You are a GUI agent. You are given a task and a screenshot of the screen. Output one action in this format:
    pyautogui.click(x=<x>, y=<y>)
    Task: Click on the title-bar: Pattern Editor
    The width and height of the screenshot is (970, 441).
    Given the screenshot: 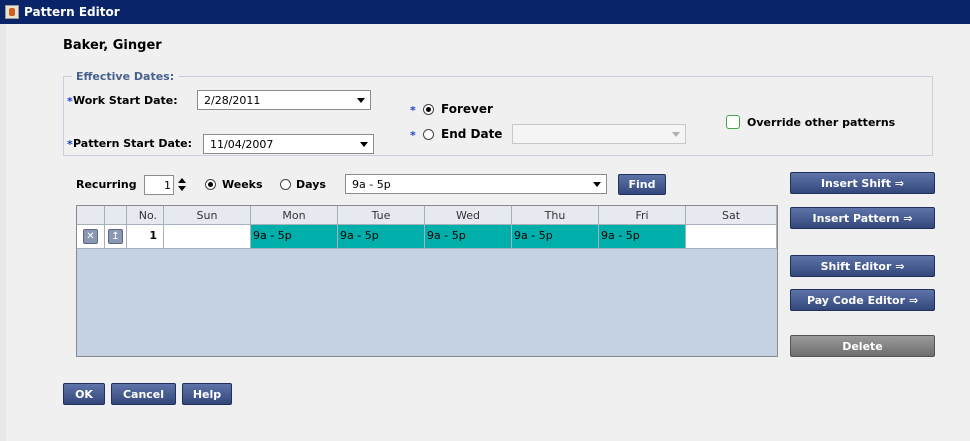 What is the action you would take?
    pyautogui.click(x=485, y=12)
    